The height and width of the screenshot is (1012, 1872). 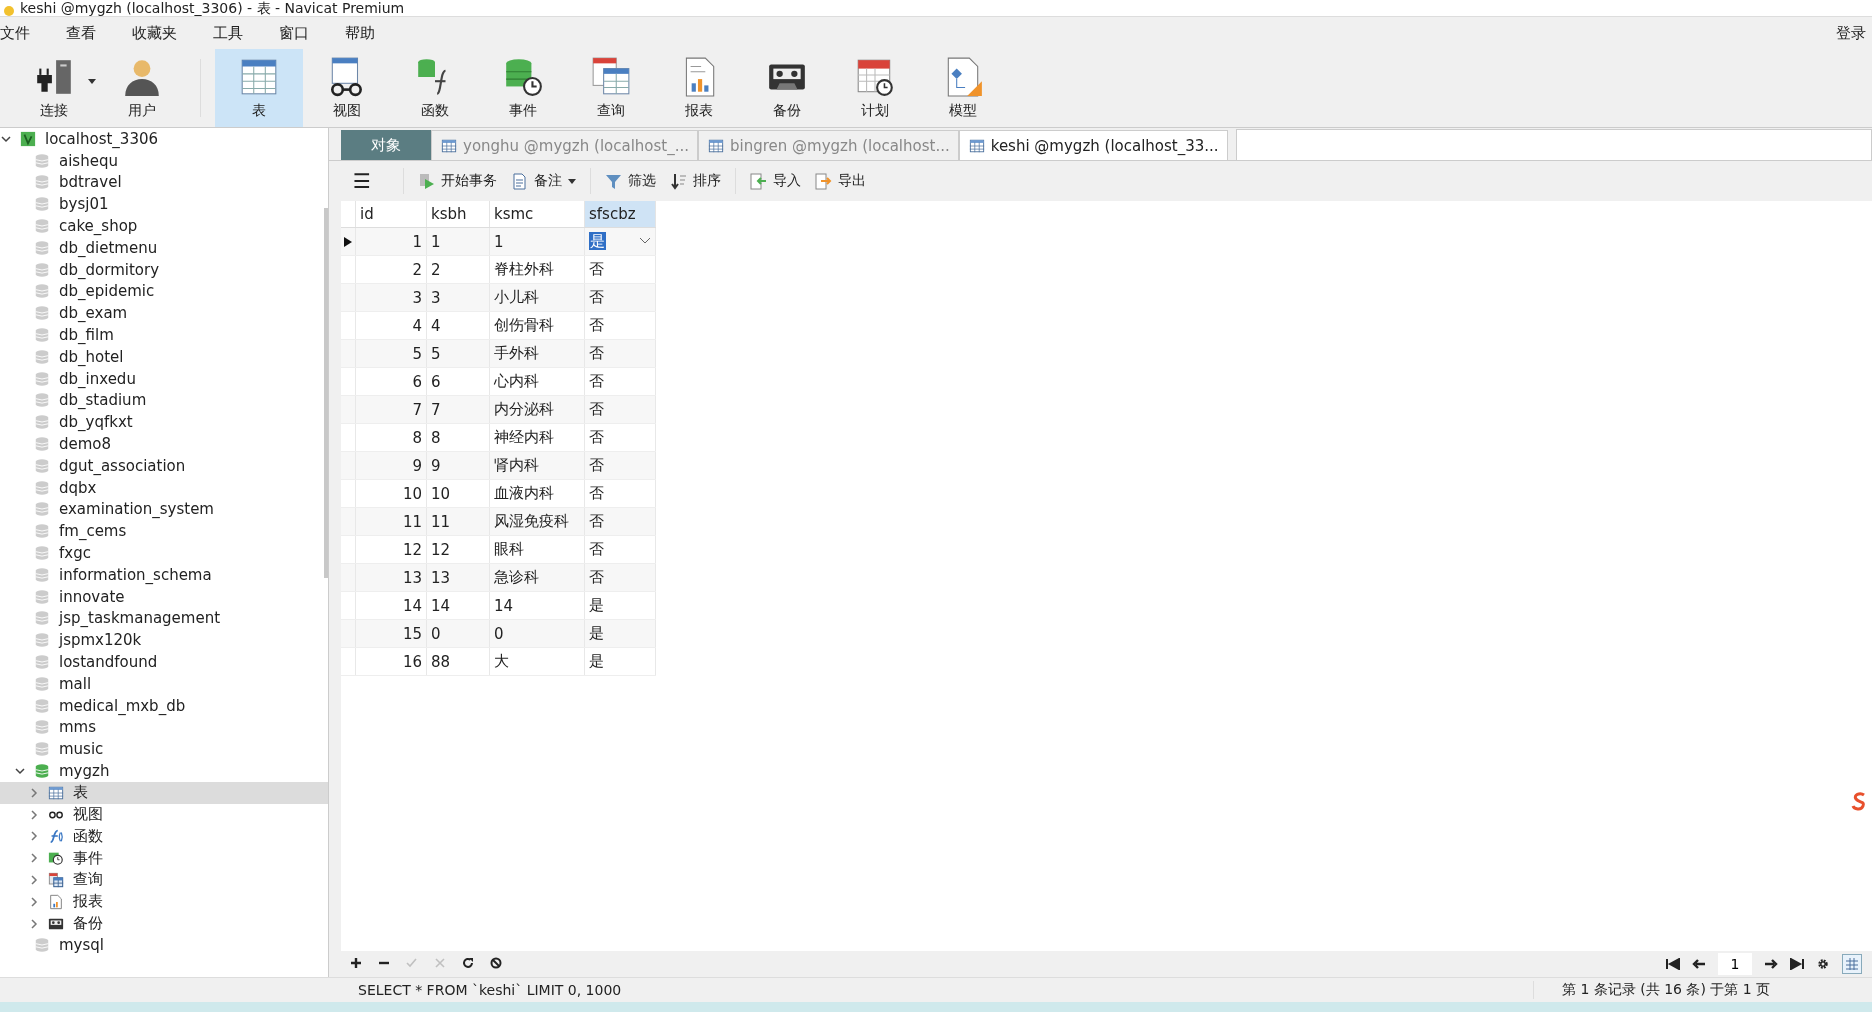 What do you see at coordinates (1771, 964) in the screenshot?
I see `next-page-icon` at bounding box center [1771, 964].